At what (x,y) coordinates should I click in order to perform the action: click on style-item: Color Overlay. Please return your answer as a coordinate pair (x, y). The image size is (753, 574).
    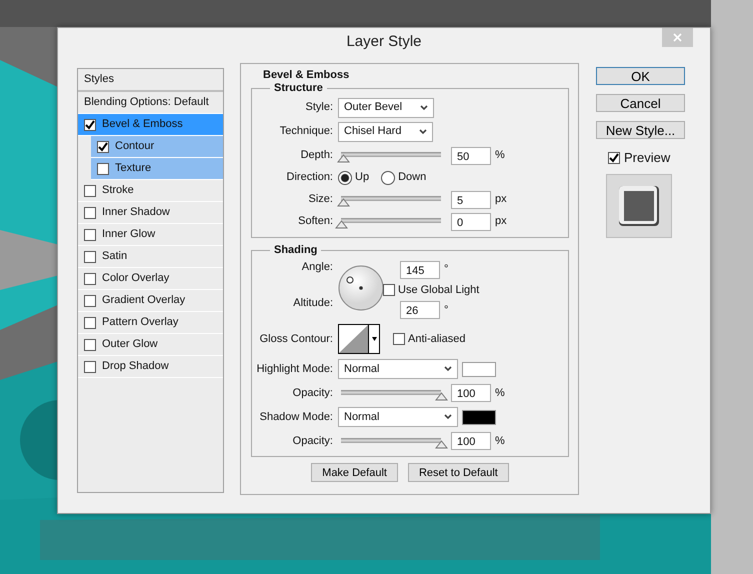
    Looking at the image, I should click on (150, 279).